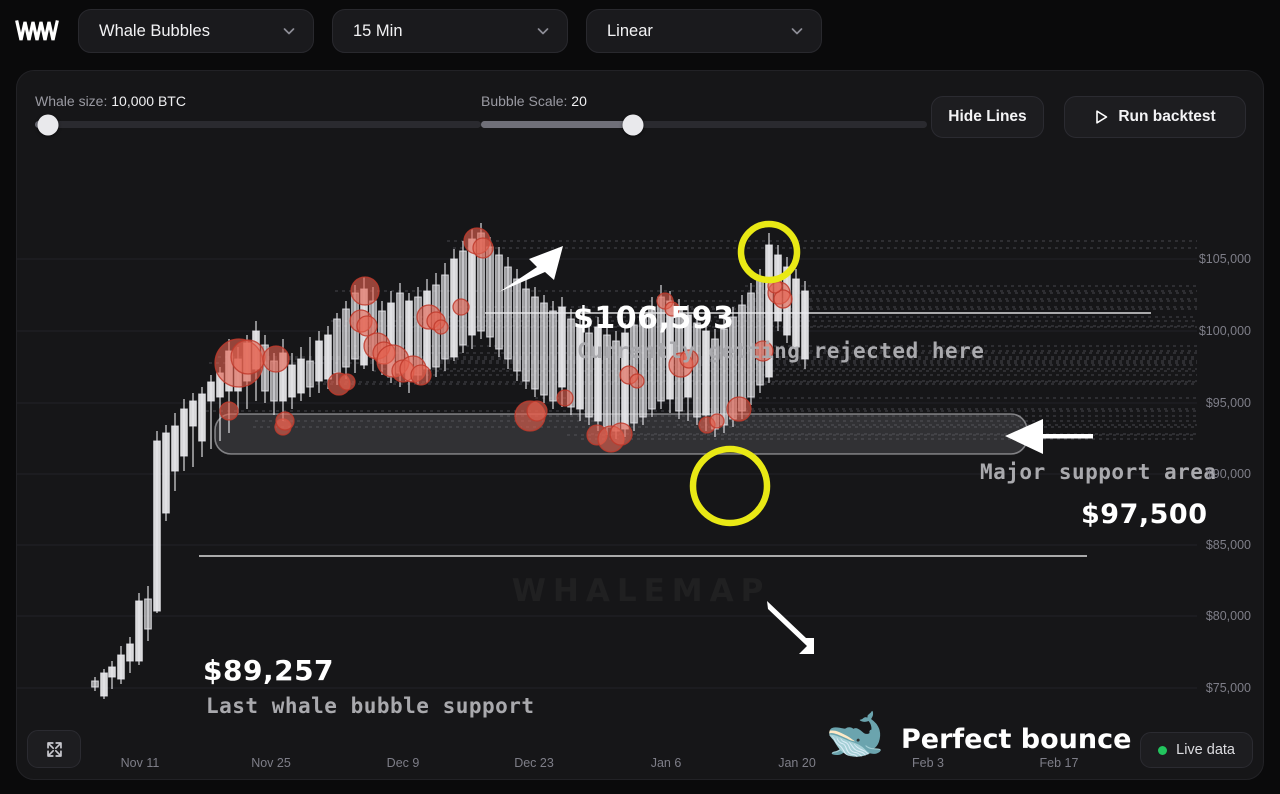  Describe the element at coordinates (378, 30) in the screenshot. I see `timeframe-select-value: 15 Min` at that location.